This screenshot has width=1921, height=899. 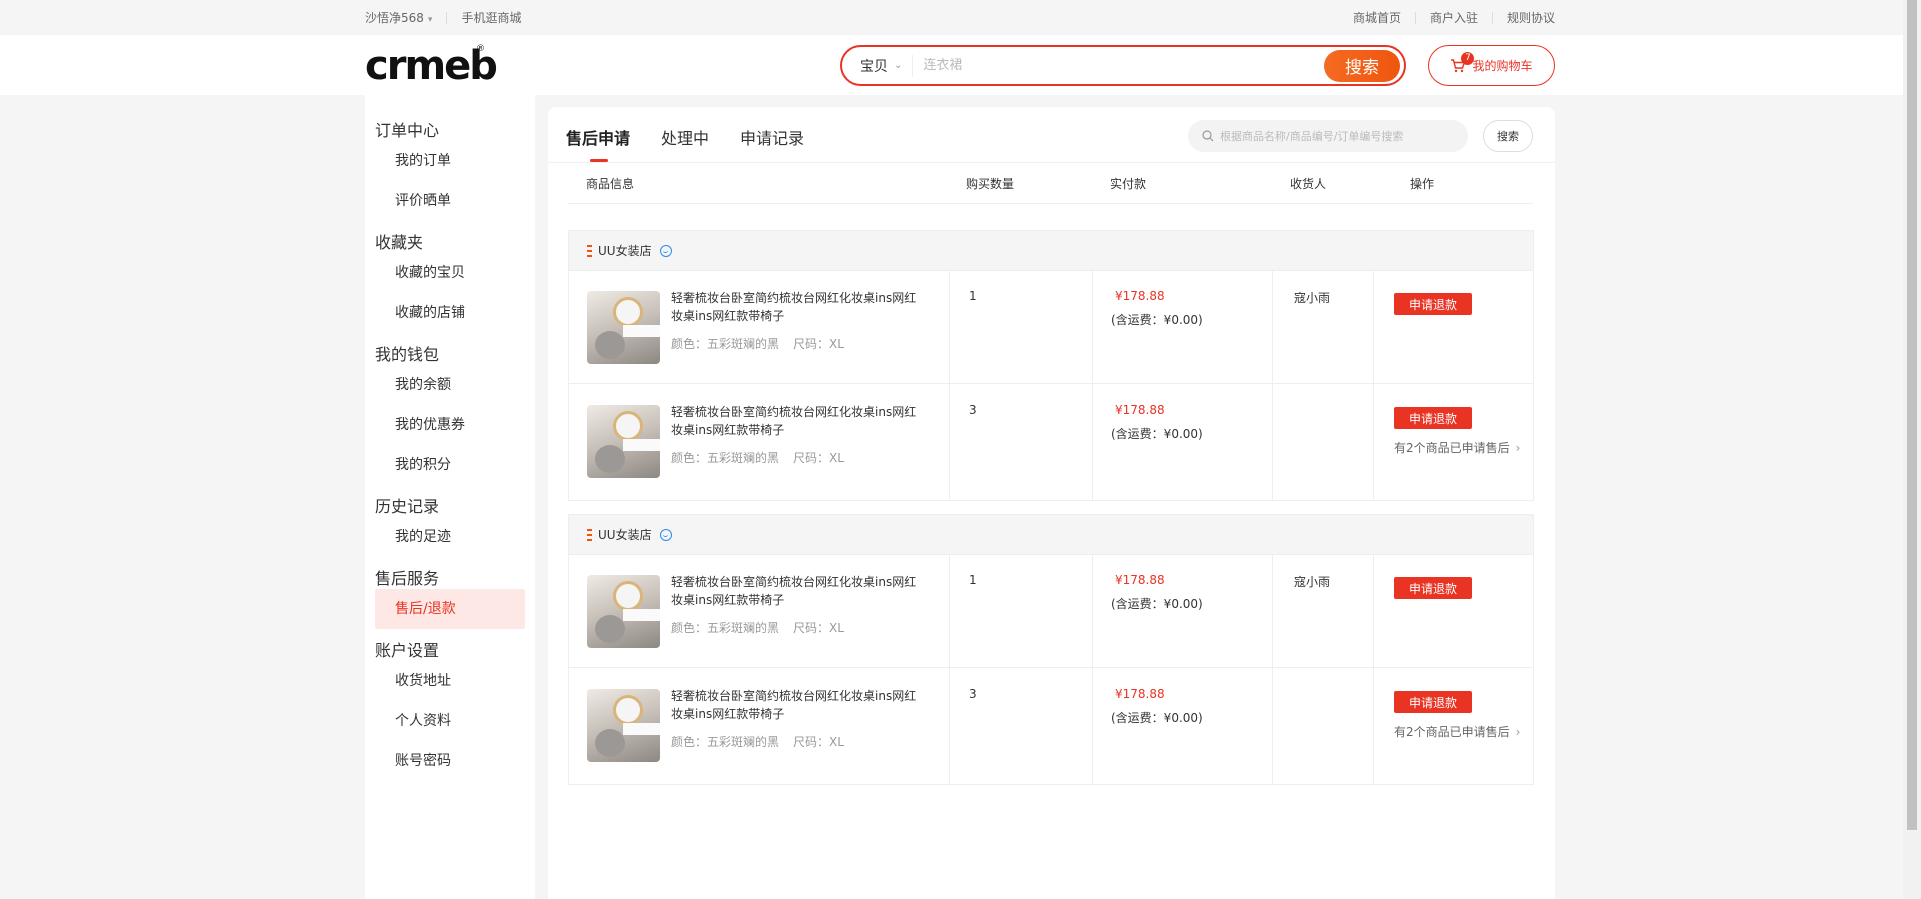 What do you see at coordinates (450, 201) in the screenshot?
I see `sidebar-item-reviews: 评价晒单` at bounding box center [450, 201].